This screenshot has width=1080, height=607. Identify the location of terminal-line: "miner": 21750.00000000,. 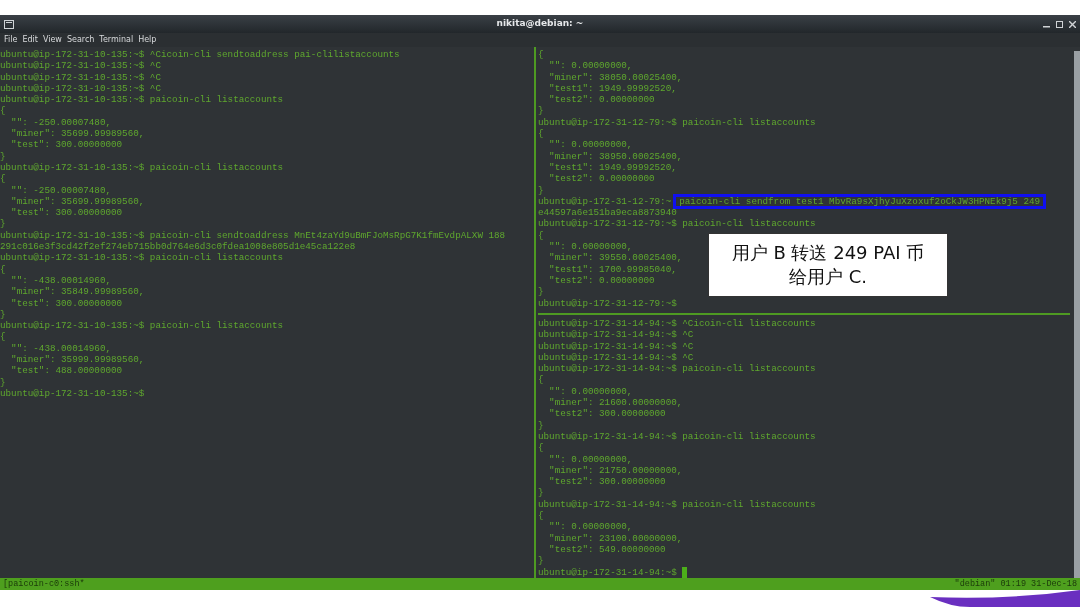
(615, 470).